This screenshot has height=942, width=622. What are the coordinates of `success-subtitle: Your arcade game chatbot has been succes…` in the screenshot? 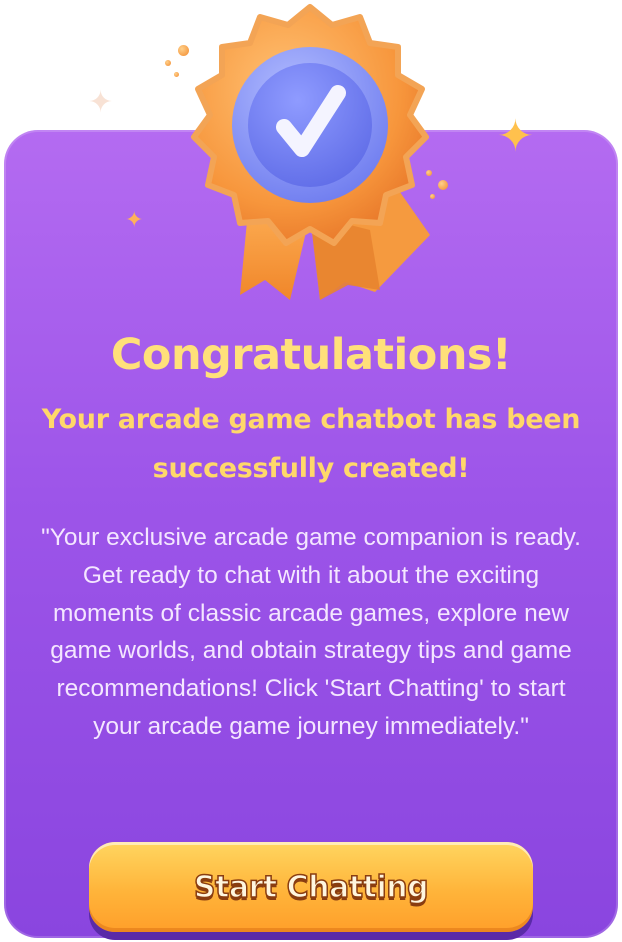 It's located at (311, 444).